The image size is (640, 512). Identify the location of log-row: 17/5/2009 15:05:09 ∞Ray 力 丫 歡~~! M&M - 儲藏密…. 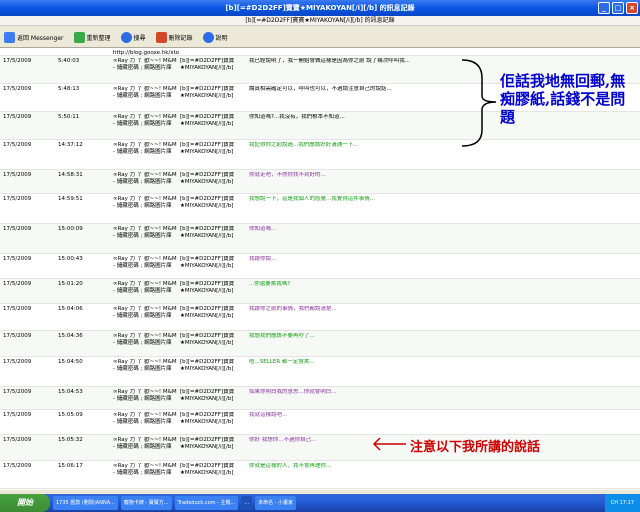
(320, 422).